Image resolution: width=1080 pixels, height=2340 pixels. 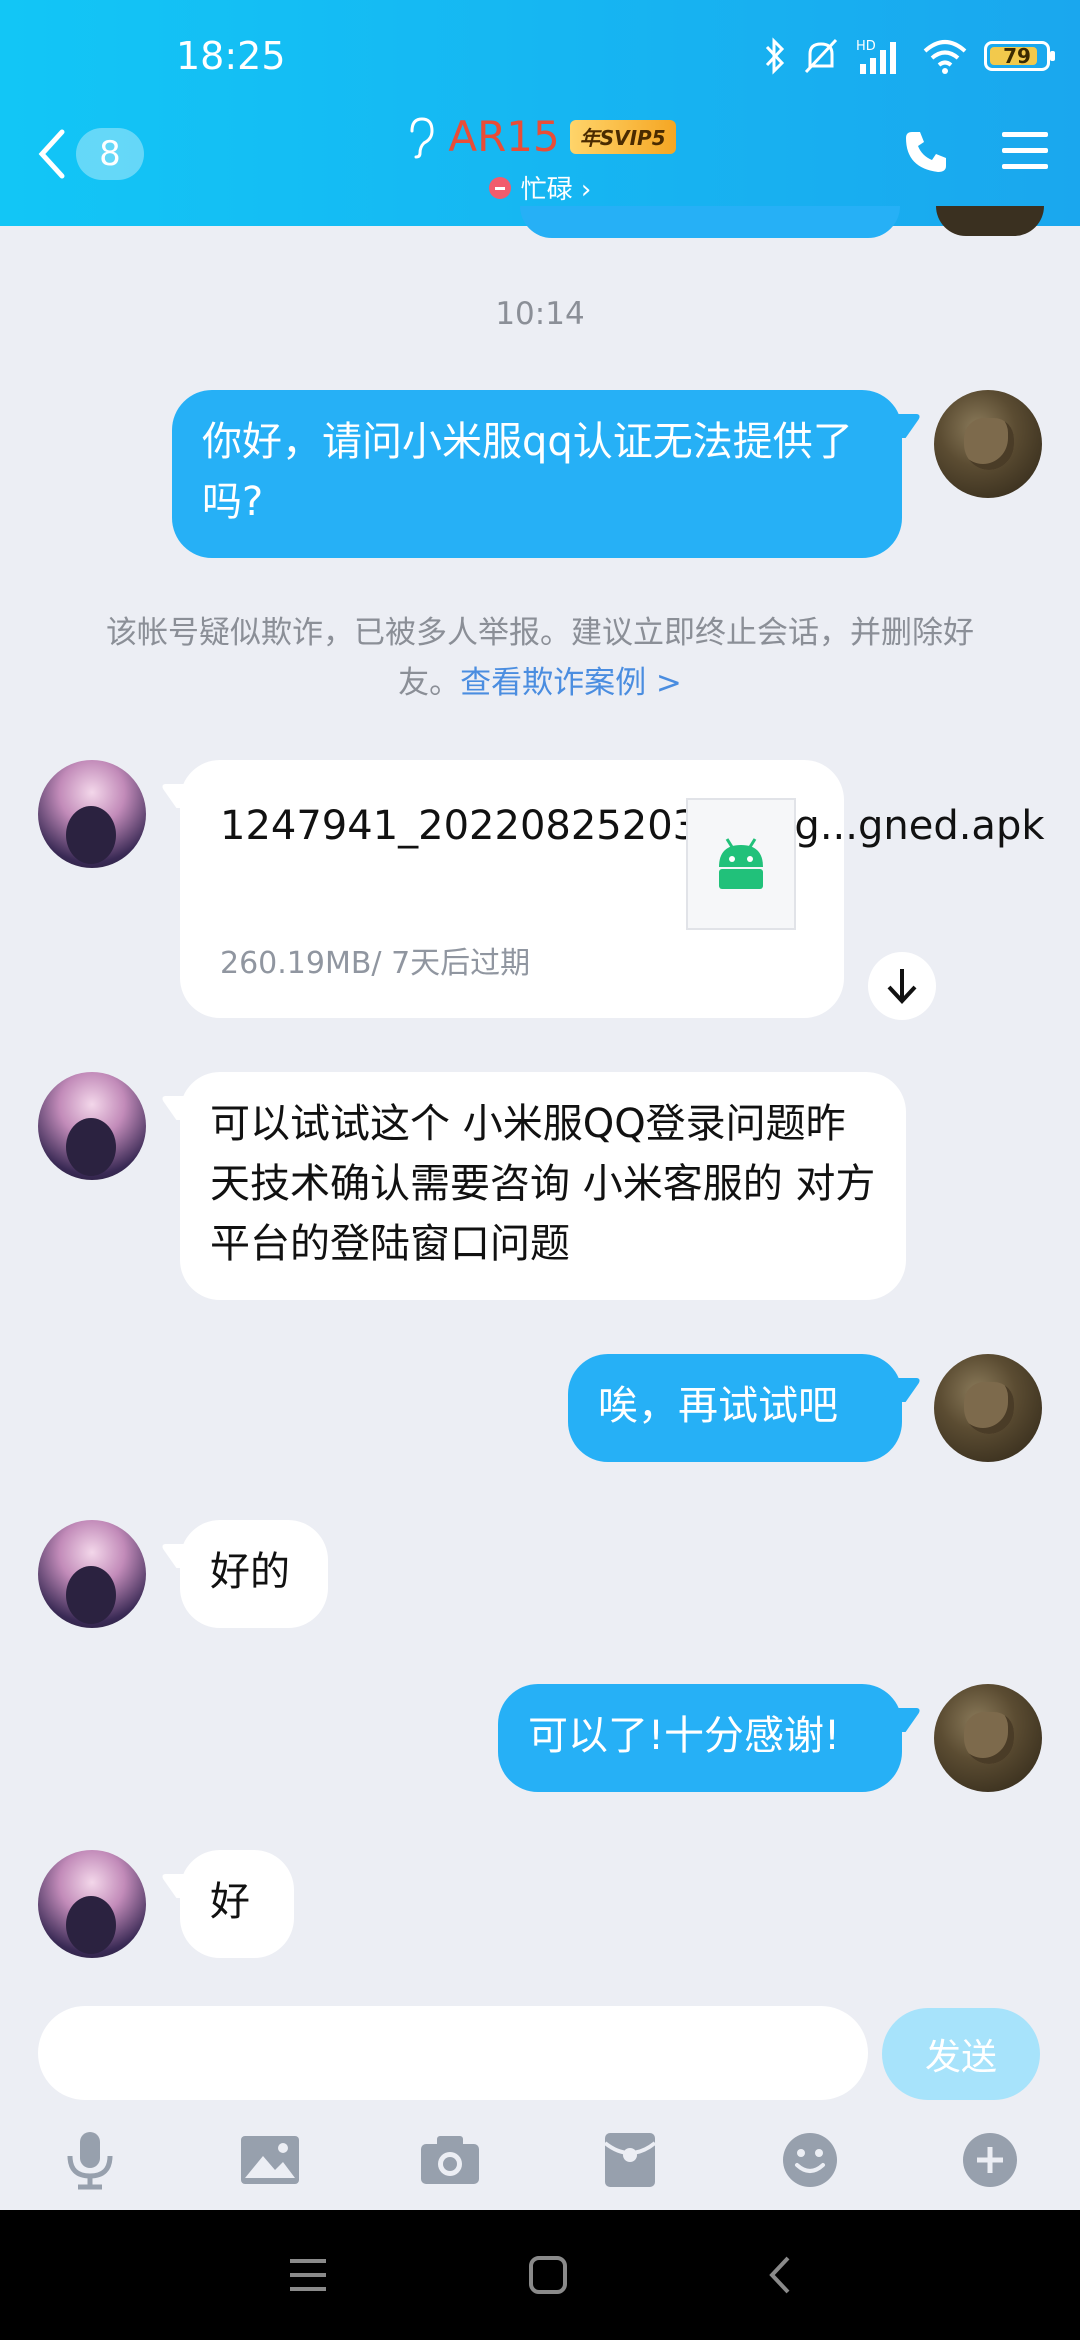 I want to click on home-icon, so click(x=548, y=2275).